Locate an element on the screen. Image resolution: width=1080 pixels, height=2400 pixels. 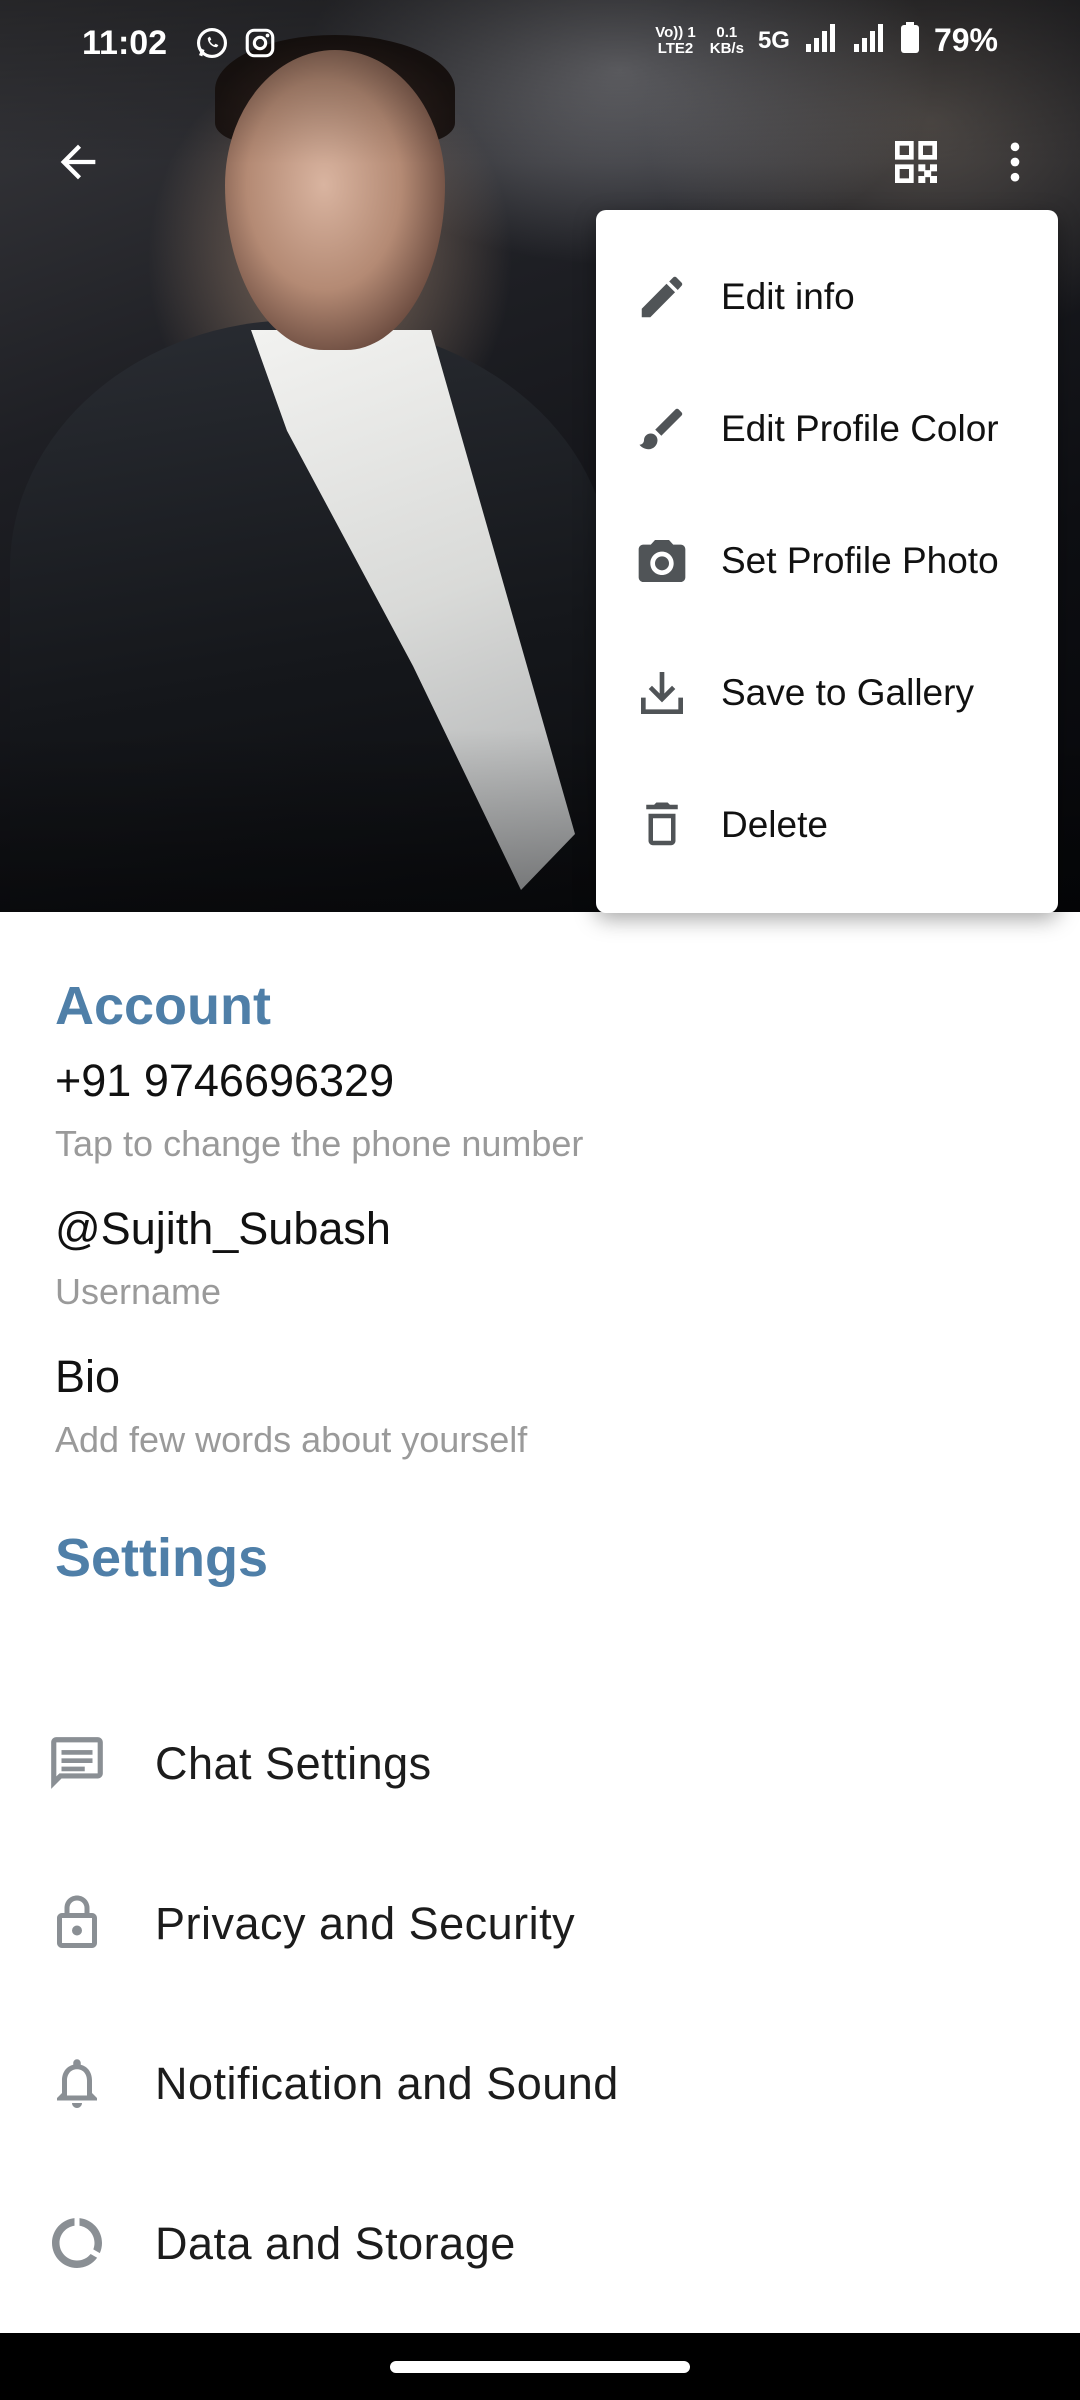
instagram-icon is located at coordinates (260, 43).